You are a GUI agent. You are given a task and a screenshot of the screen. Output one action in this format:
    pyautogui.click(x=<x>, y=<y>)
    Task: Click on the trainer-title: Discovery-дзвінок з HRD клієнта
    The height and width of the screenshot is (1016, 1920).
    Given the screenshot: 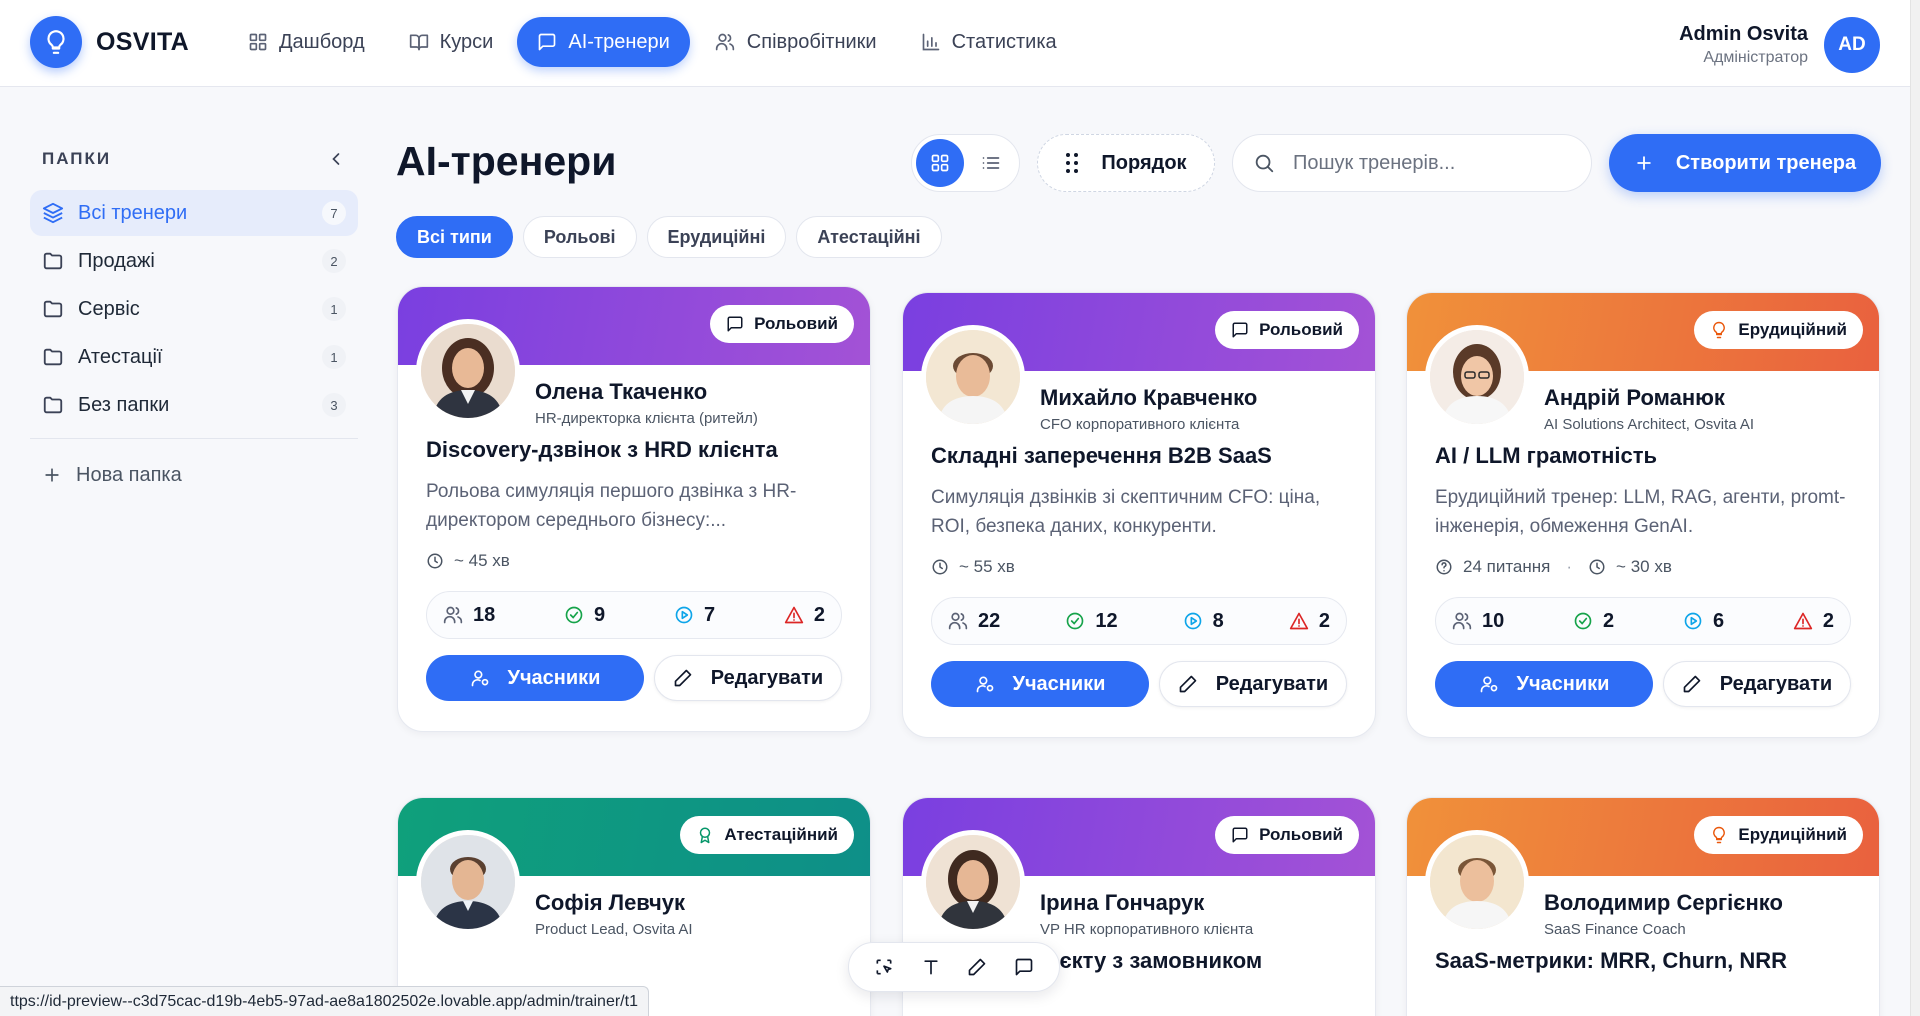 What is the action you would take?
    pyautogui.click(x=602, y=449)
    